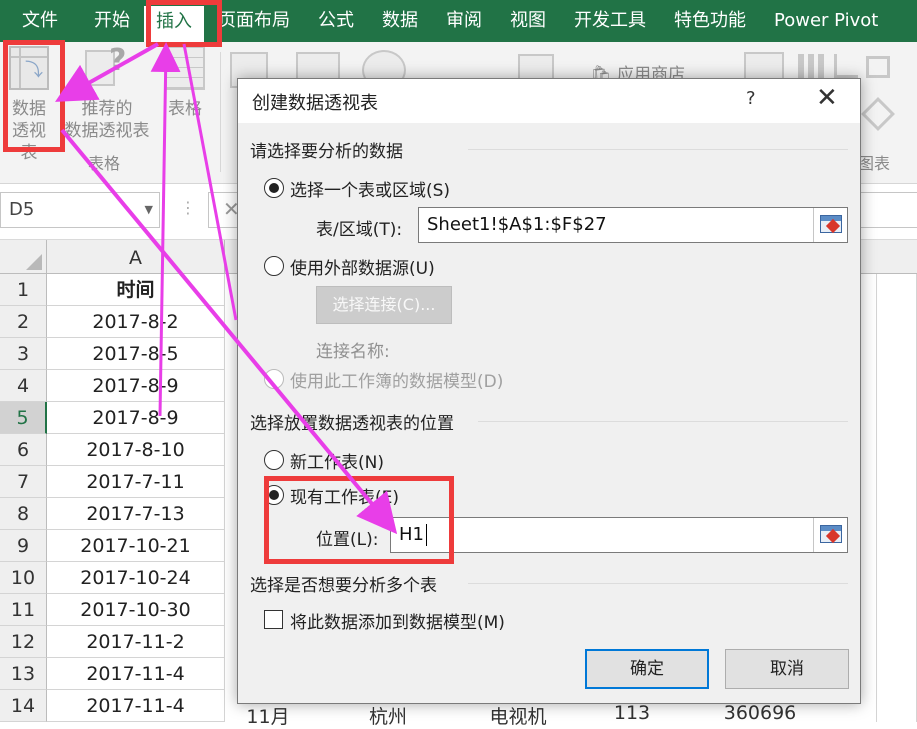  Describe the element at coordinates (210, 182) in the screenshot. I see `arrow-insert-to-existing` at that location.